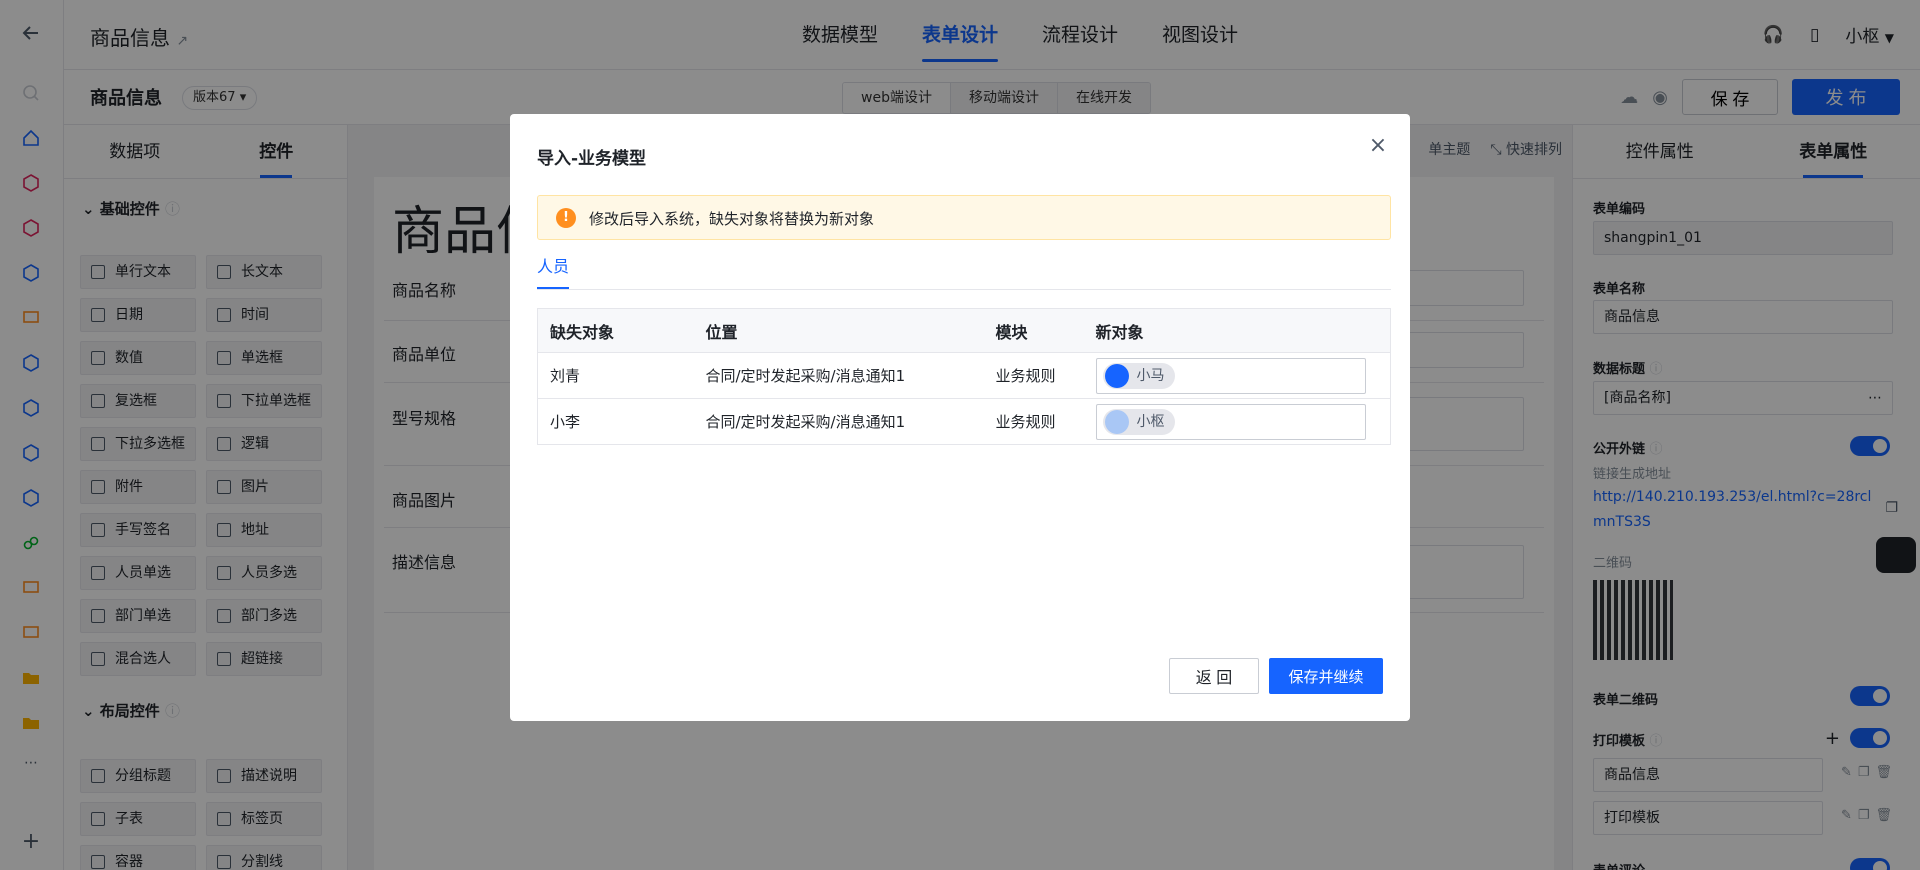 Image resolution: width=1920 pixels, height=870 pixels. I want to click on col-location: 位置, so click(838, 330).